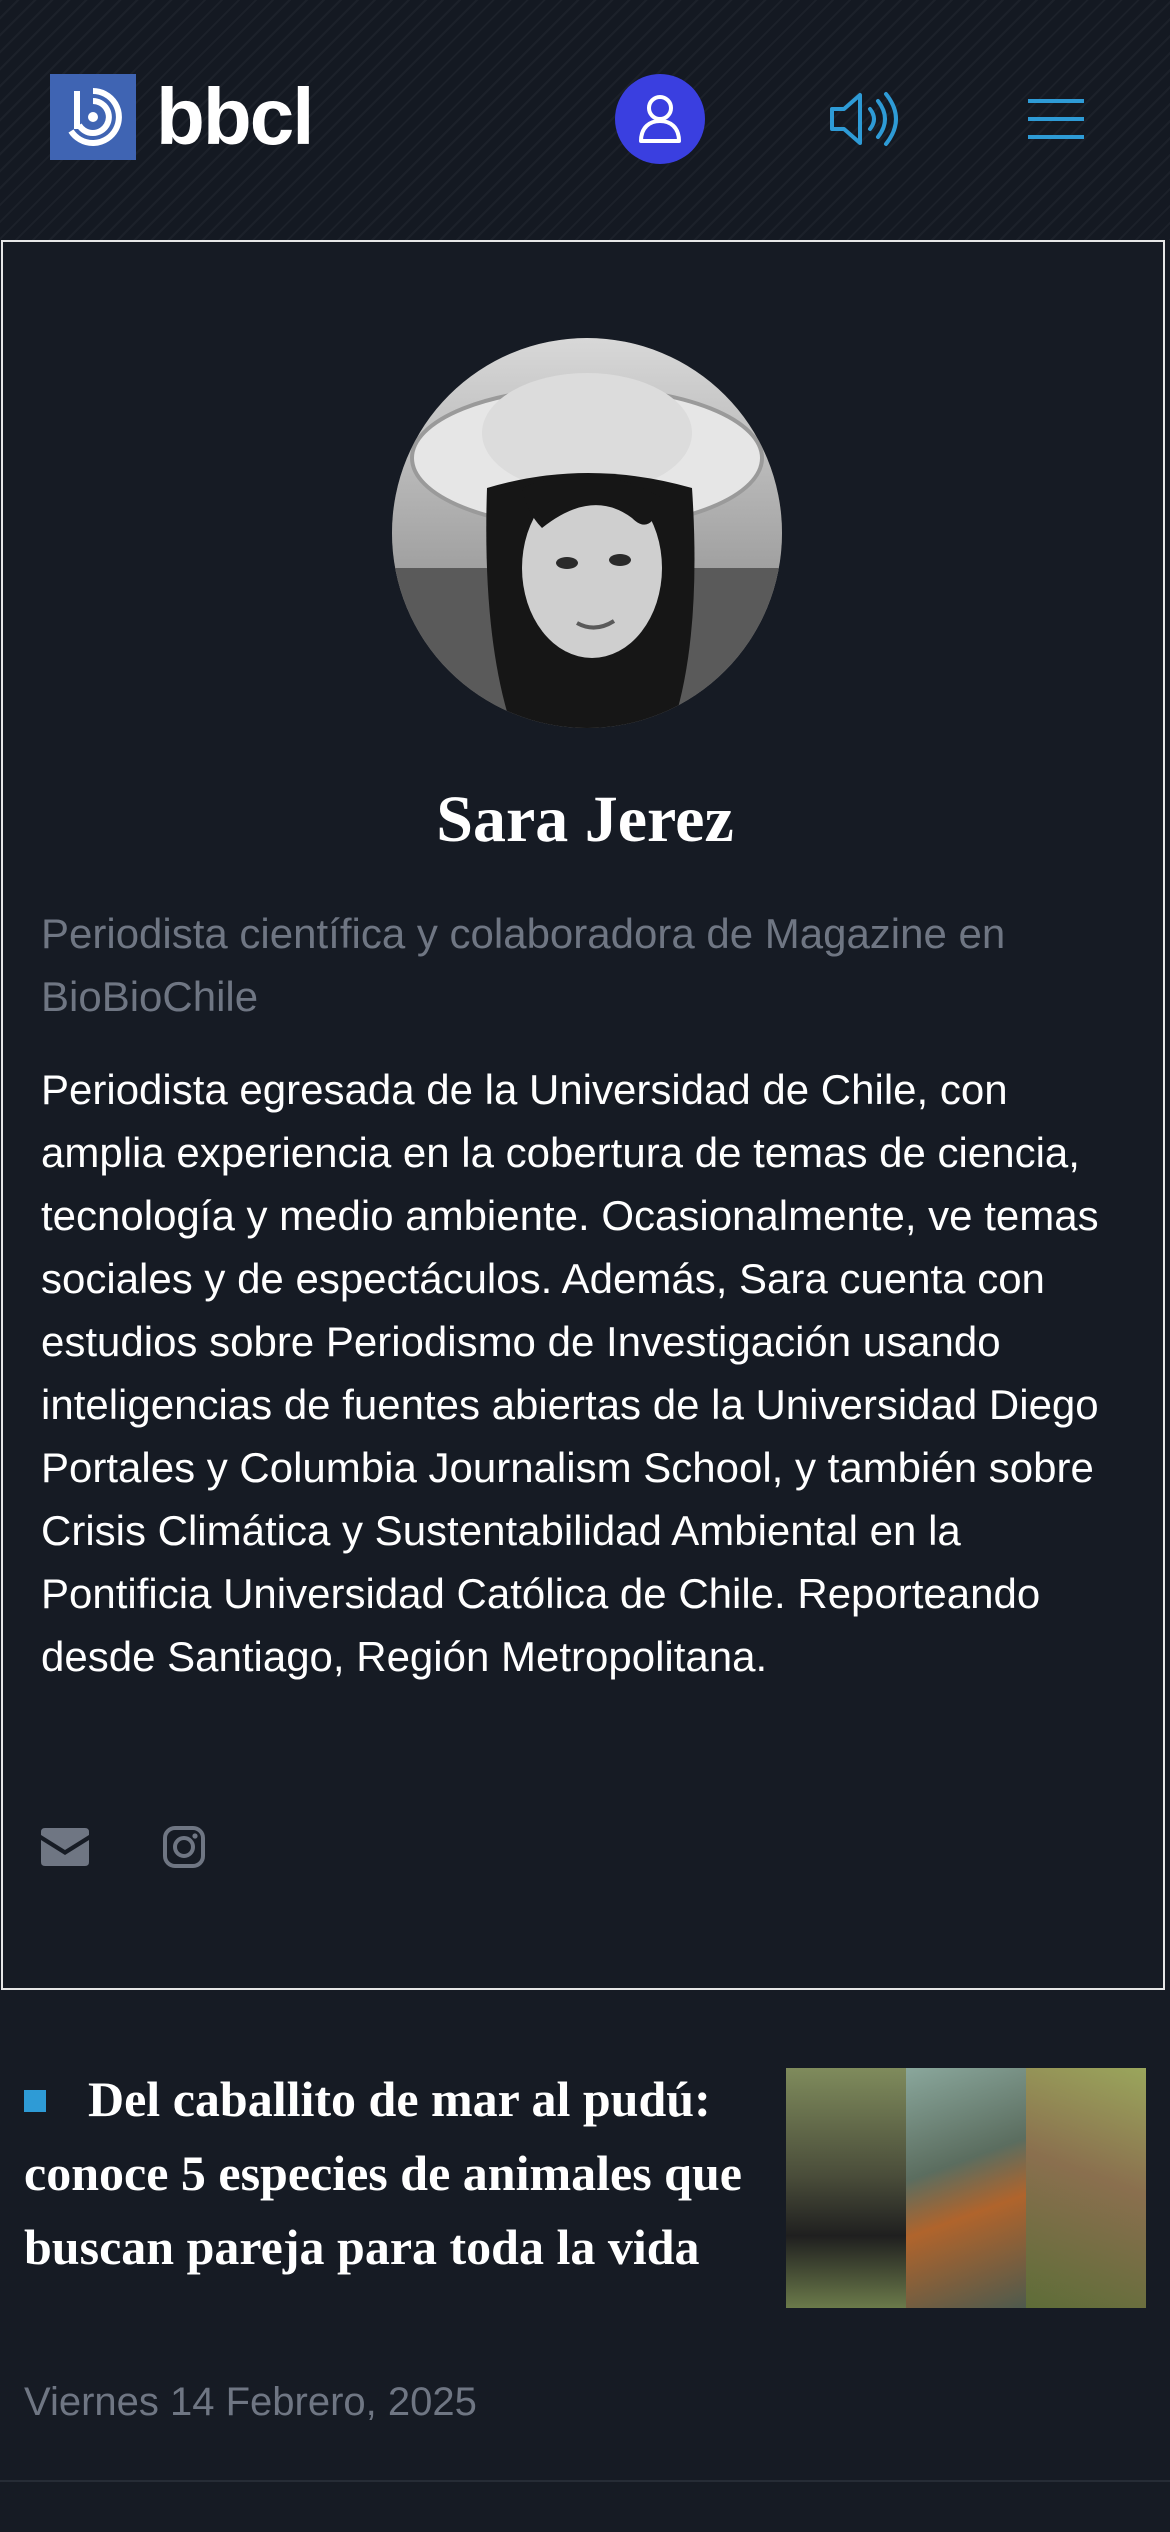  I want to click on bbcl-logo: bbcl, so click(182, 116).